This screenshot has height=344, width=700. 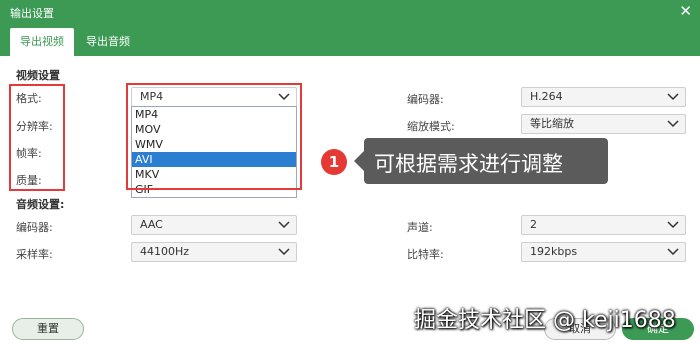 What do you see at coordinates (420, 227) in the screenshot?
I see `channel-label: 声道:` at bounding box center [420, 227].